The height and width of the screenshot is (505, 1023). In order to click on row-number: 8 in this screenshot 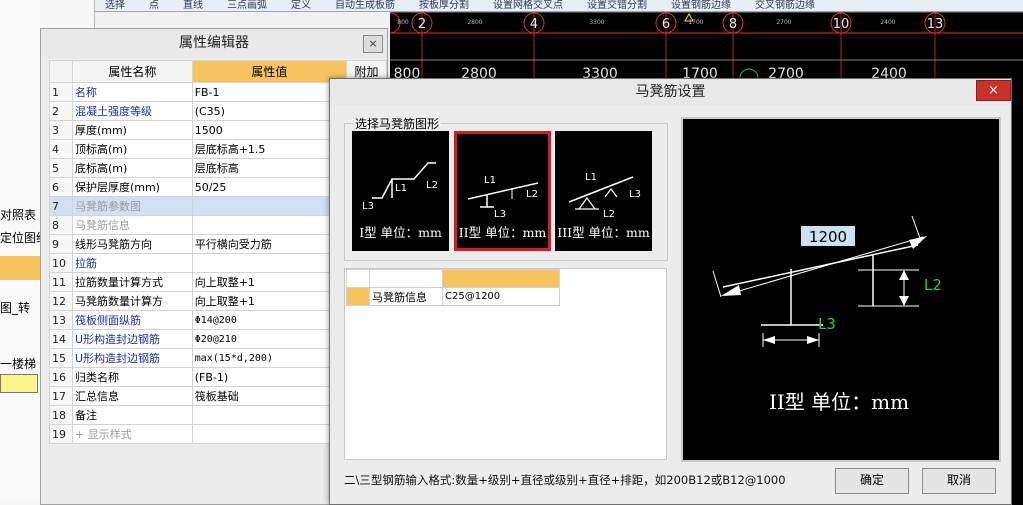, I will do `click(61, 225)`.